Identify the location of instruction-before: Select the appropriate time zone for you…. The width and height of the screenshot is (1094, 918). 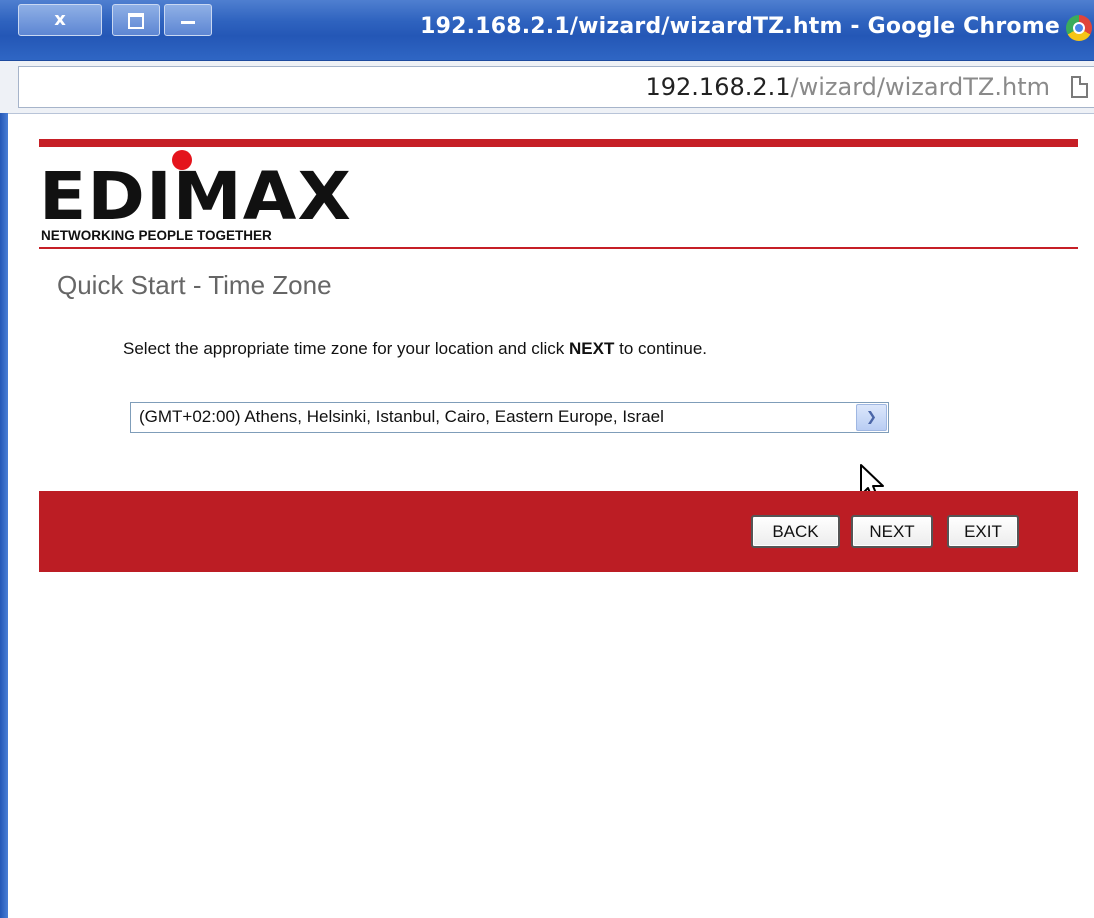
(346, 348).